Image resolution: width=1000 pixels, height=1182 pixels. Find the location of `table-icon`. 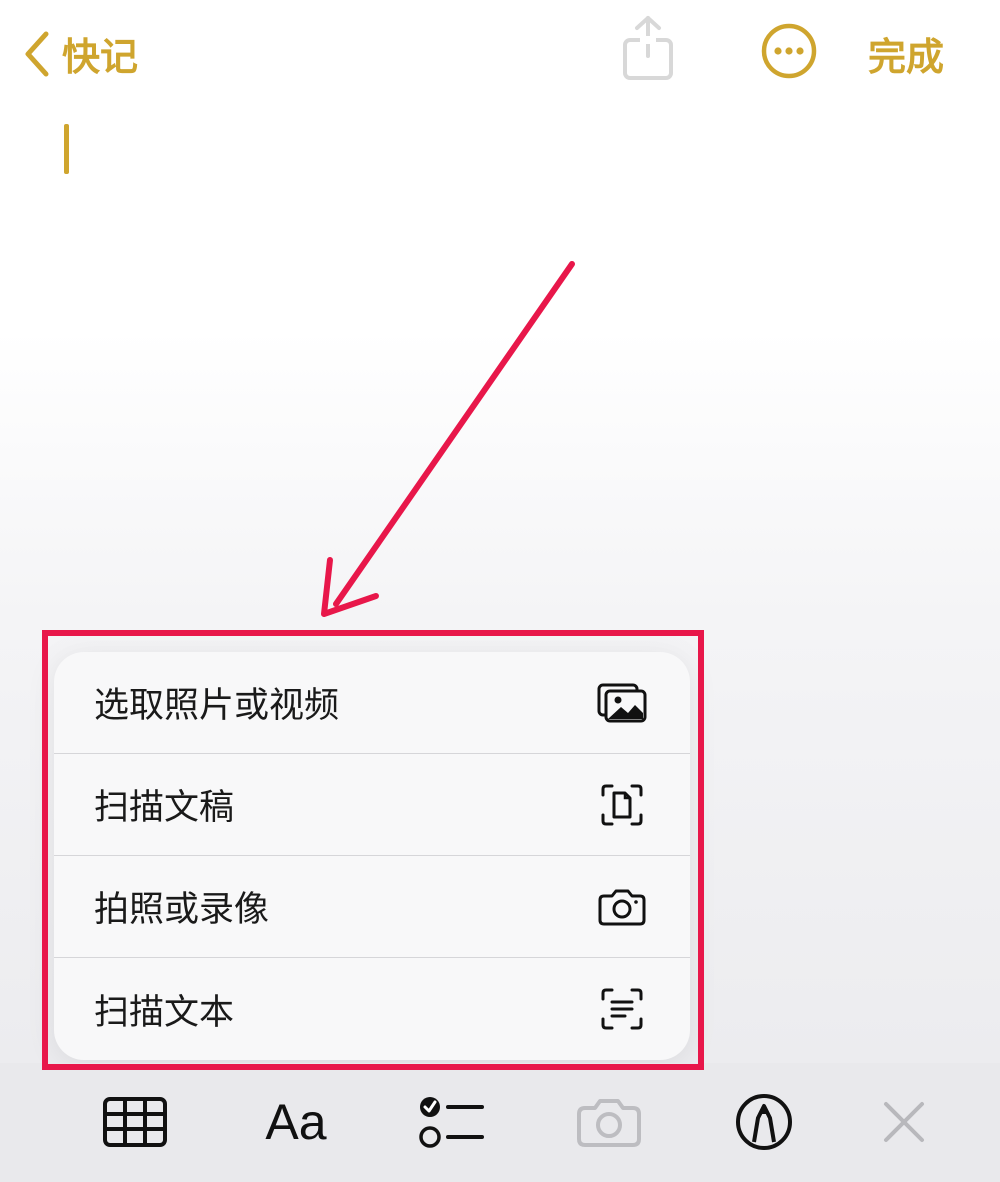

table-icon is located at coordinates (135, 1122).